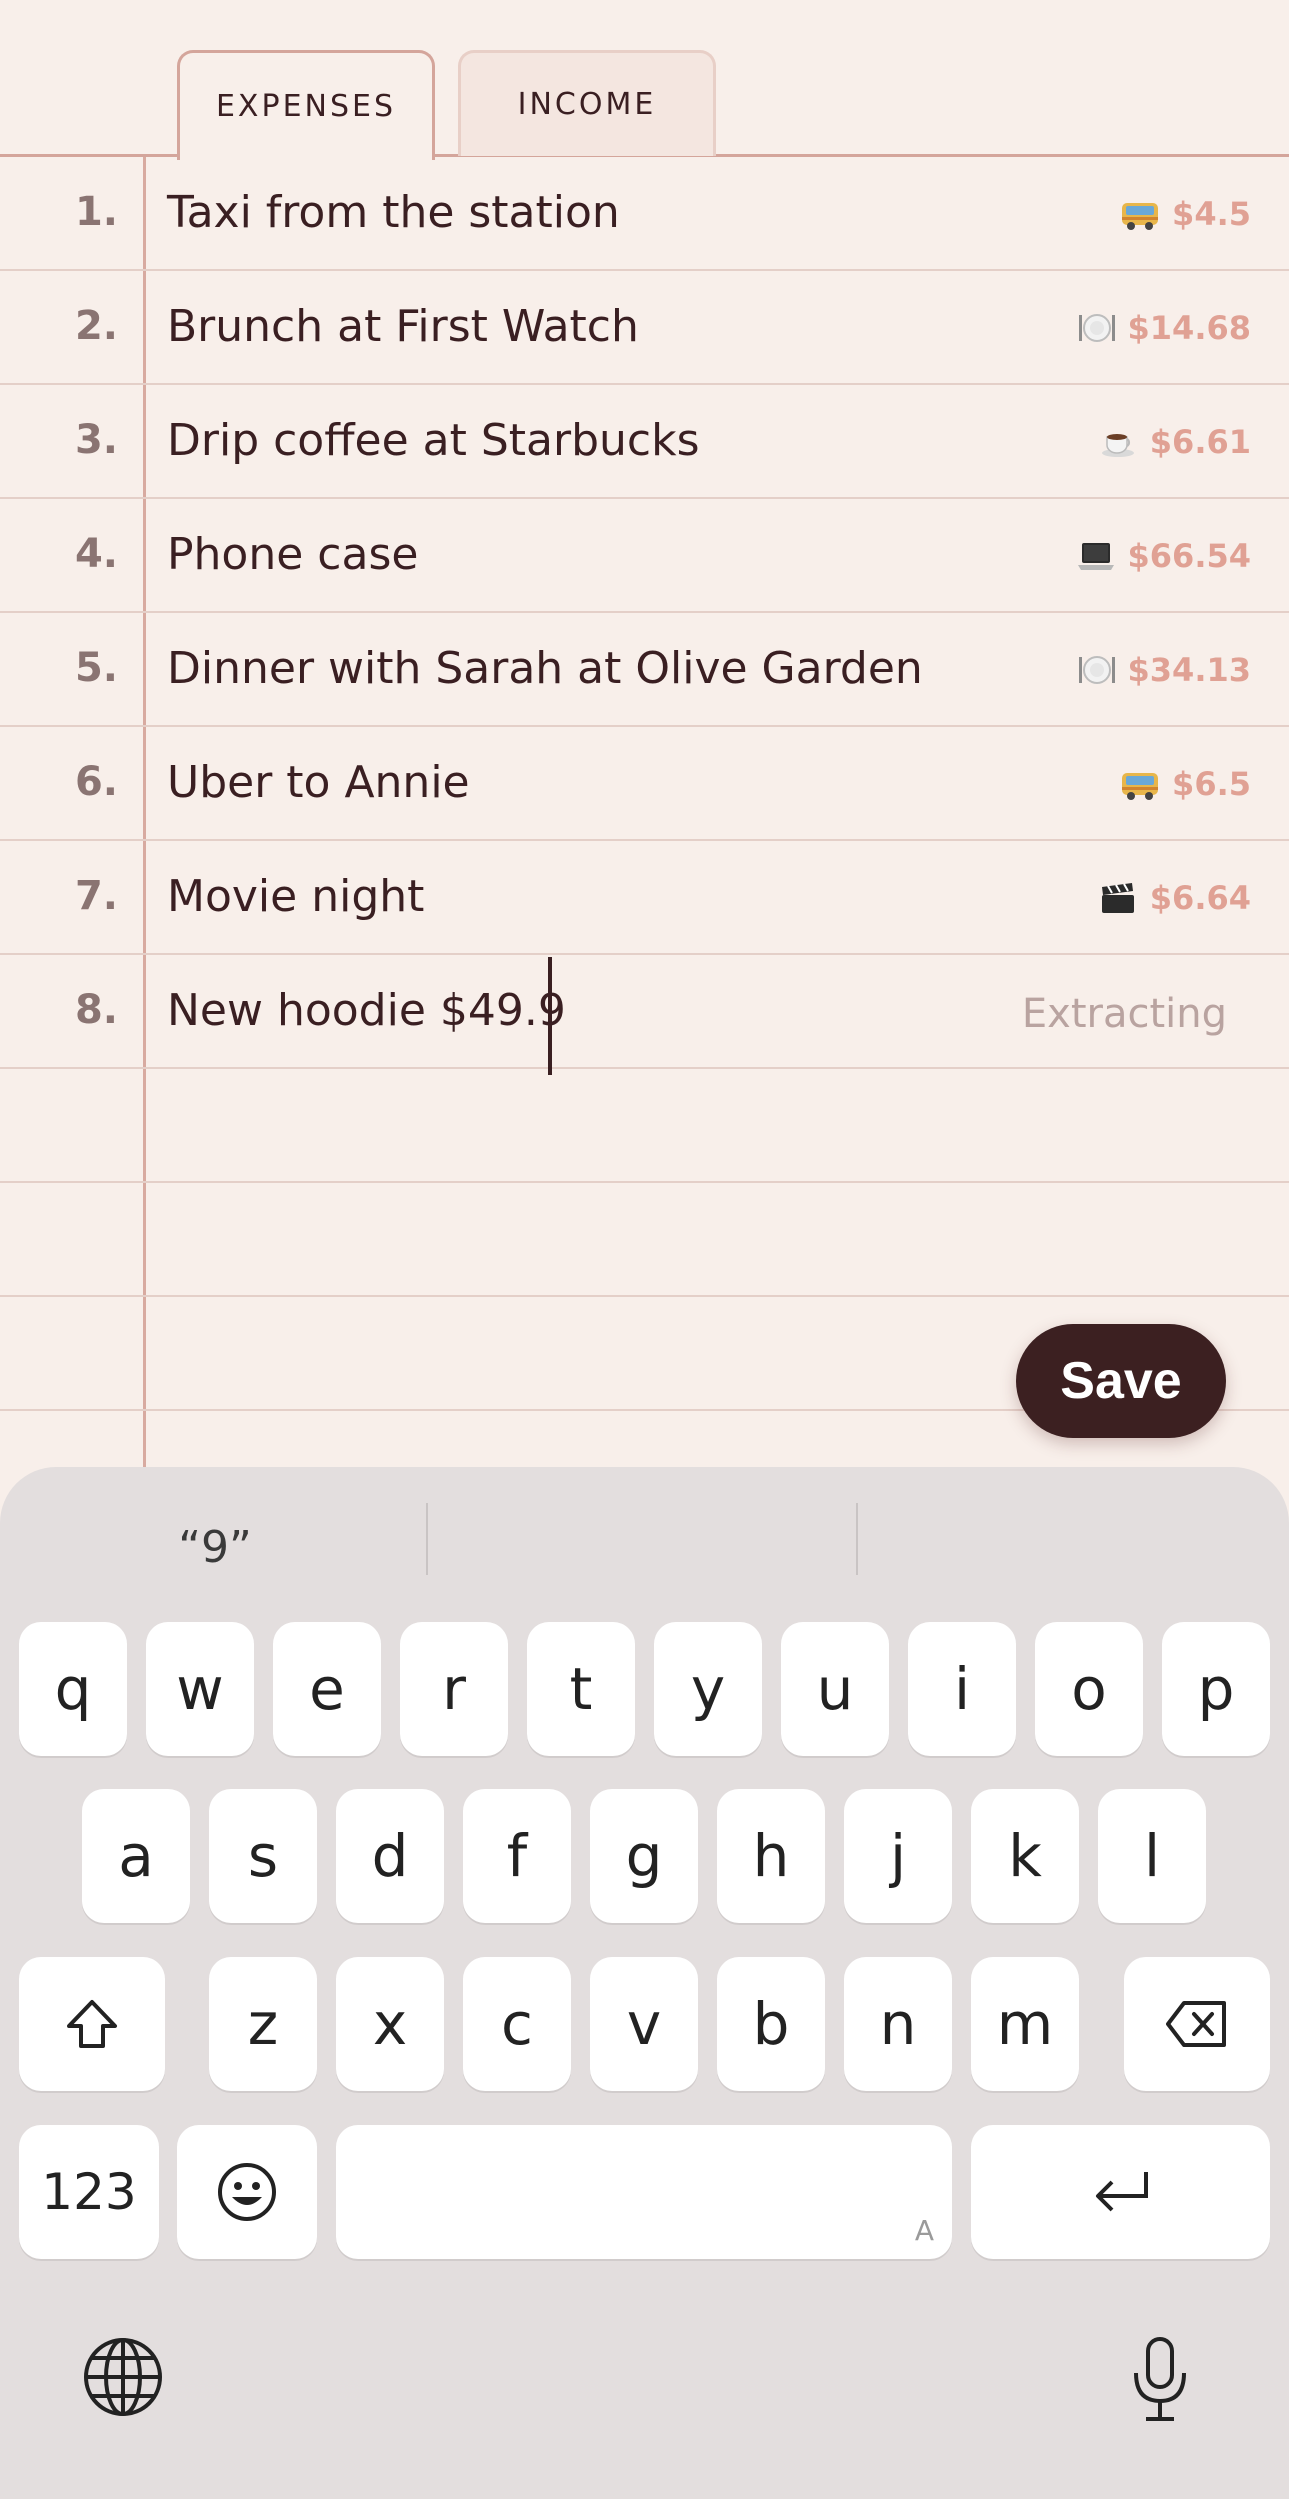 This screenshot has width=1289, height=2499. I want to click on row-number: 2., so click(96, 326).